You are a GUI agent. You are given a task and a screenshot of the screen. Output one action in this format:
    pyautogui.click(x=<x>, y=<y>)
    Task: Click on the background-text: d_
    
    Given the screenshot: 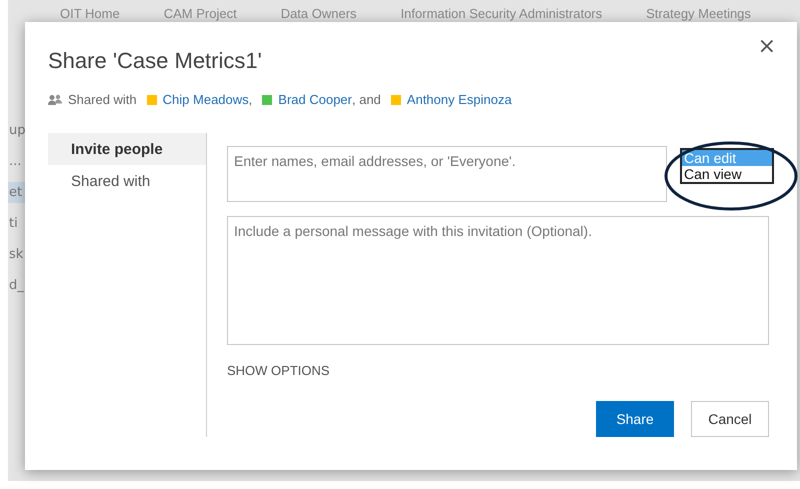 What is the action you would take?
    pyautogui.click(x=16, y=286)
    